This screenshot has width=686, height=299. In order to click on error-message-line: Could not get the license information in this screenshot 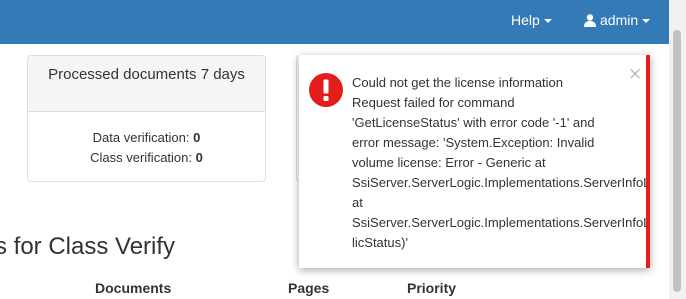, I will do `click(458, 82)`.